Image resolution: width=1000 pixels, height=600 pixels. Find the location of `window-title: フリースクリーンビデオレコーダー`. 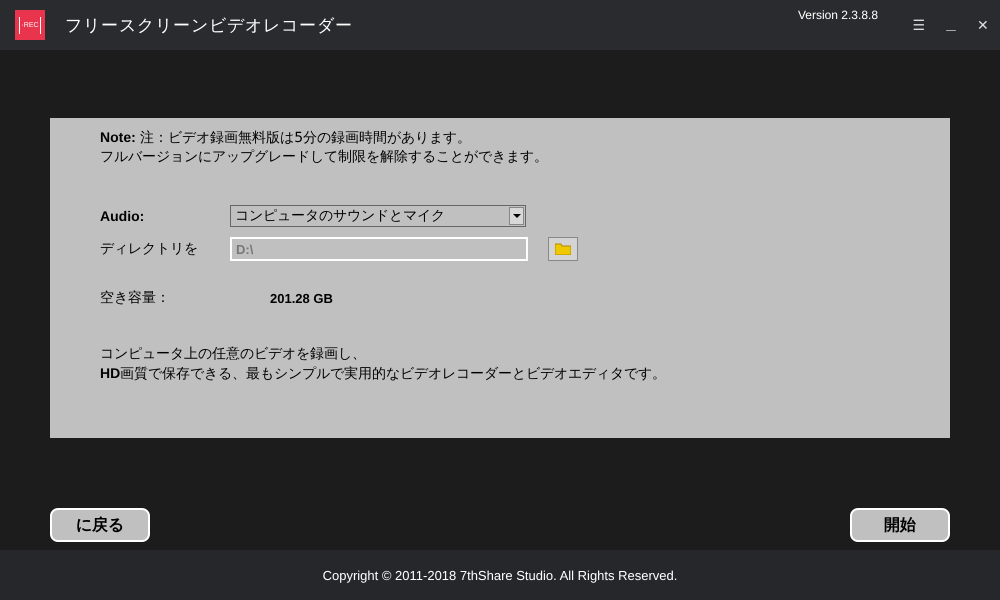

window-title: フリースクリーンビデオレコーダー is located at coordinates (209, 25).